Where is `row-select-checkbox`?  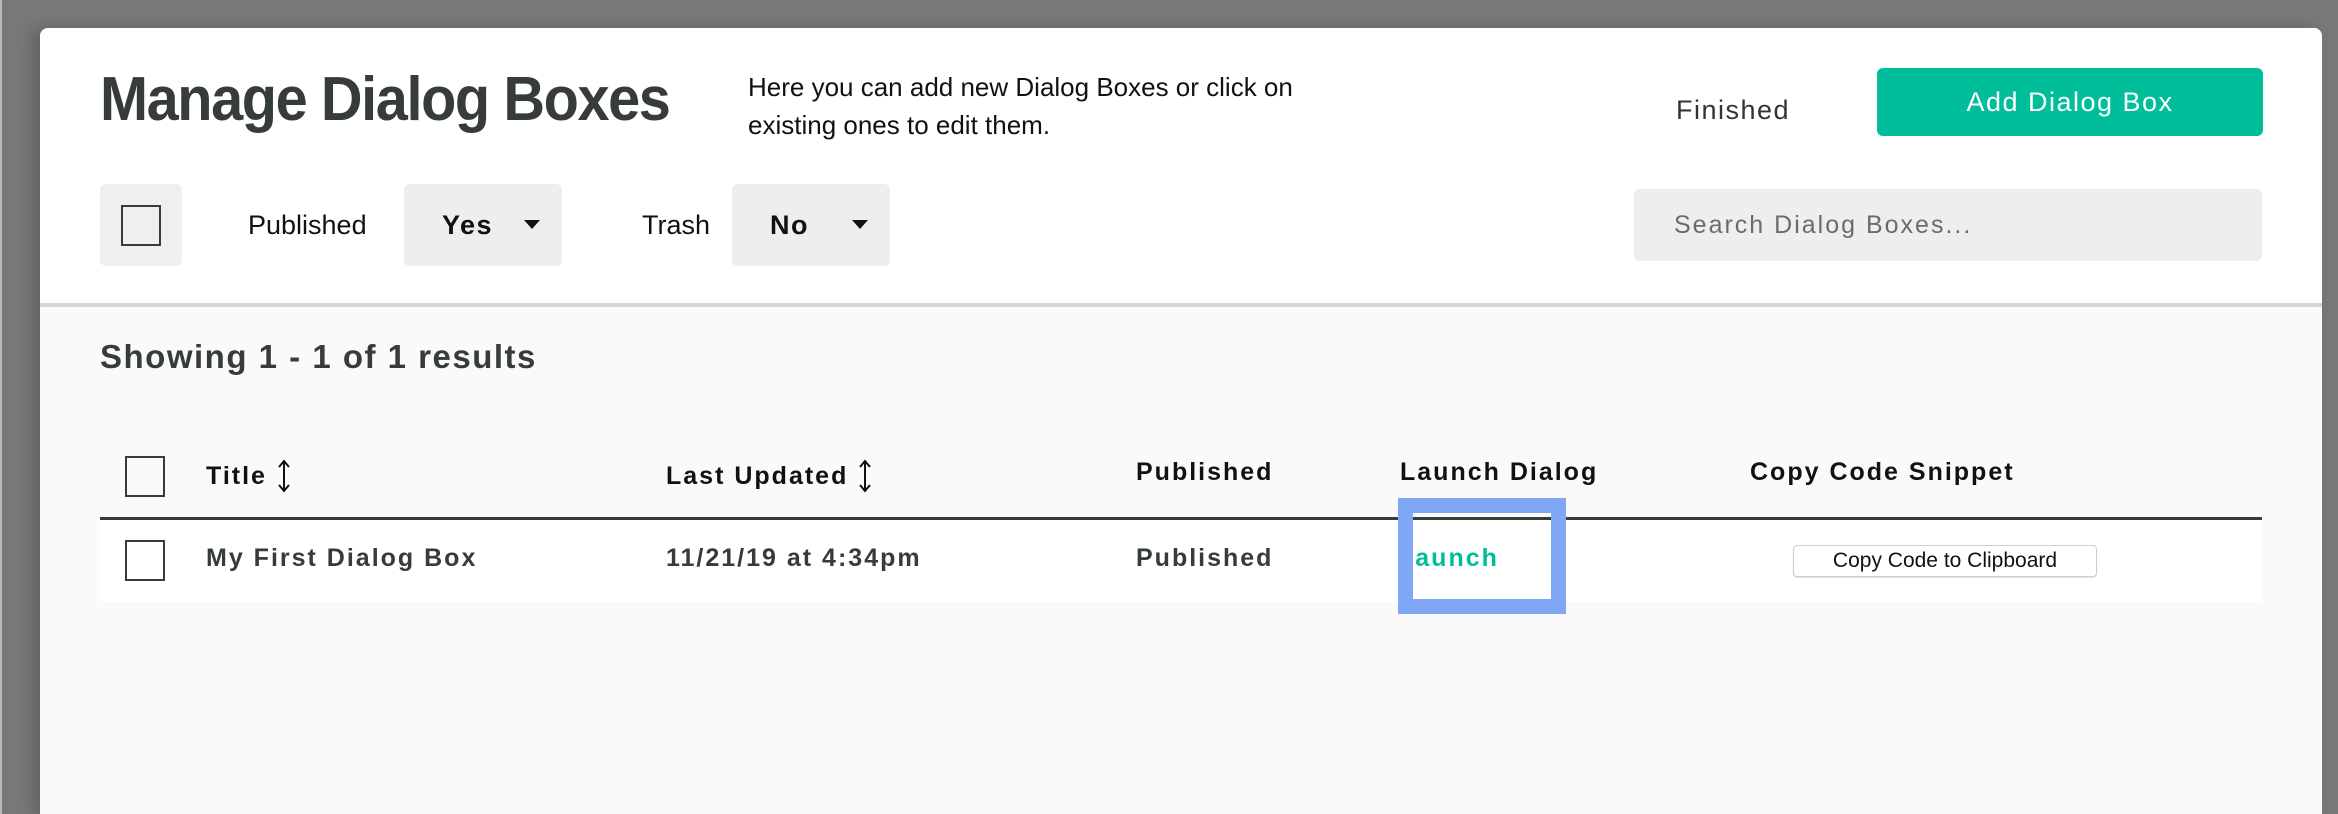 row-select-checkbox is located at coordinates (145, 560).